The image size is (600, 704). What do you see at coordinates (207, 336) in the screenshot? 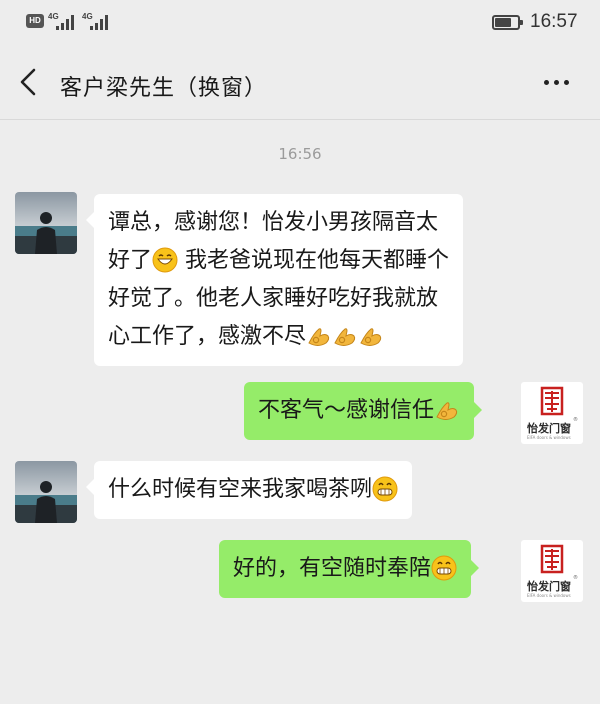
I see `message-line: 心工作了，感激不尽` at bounding box center [207, 336].